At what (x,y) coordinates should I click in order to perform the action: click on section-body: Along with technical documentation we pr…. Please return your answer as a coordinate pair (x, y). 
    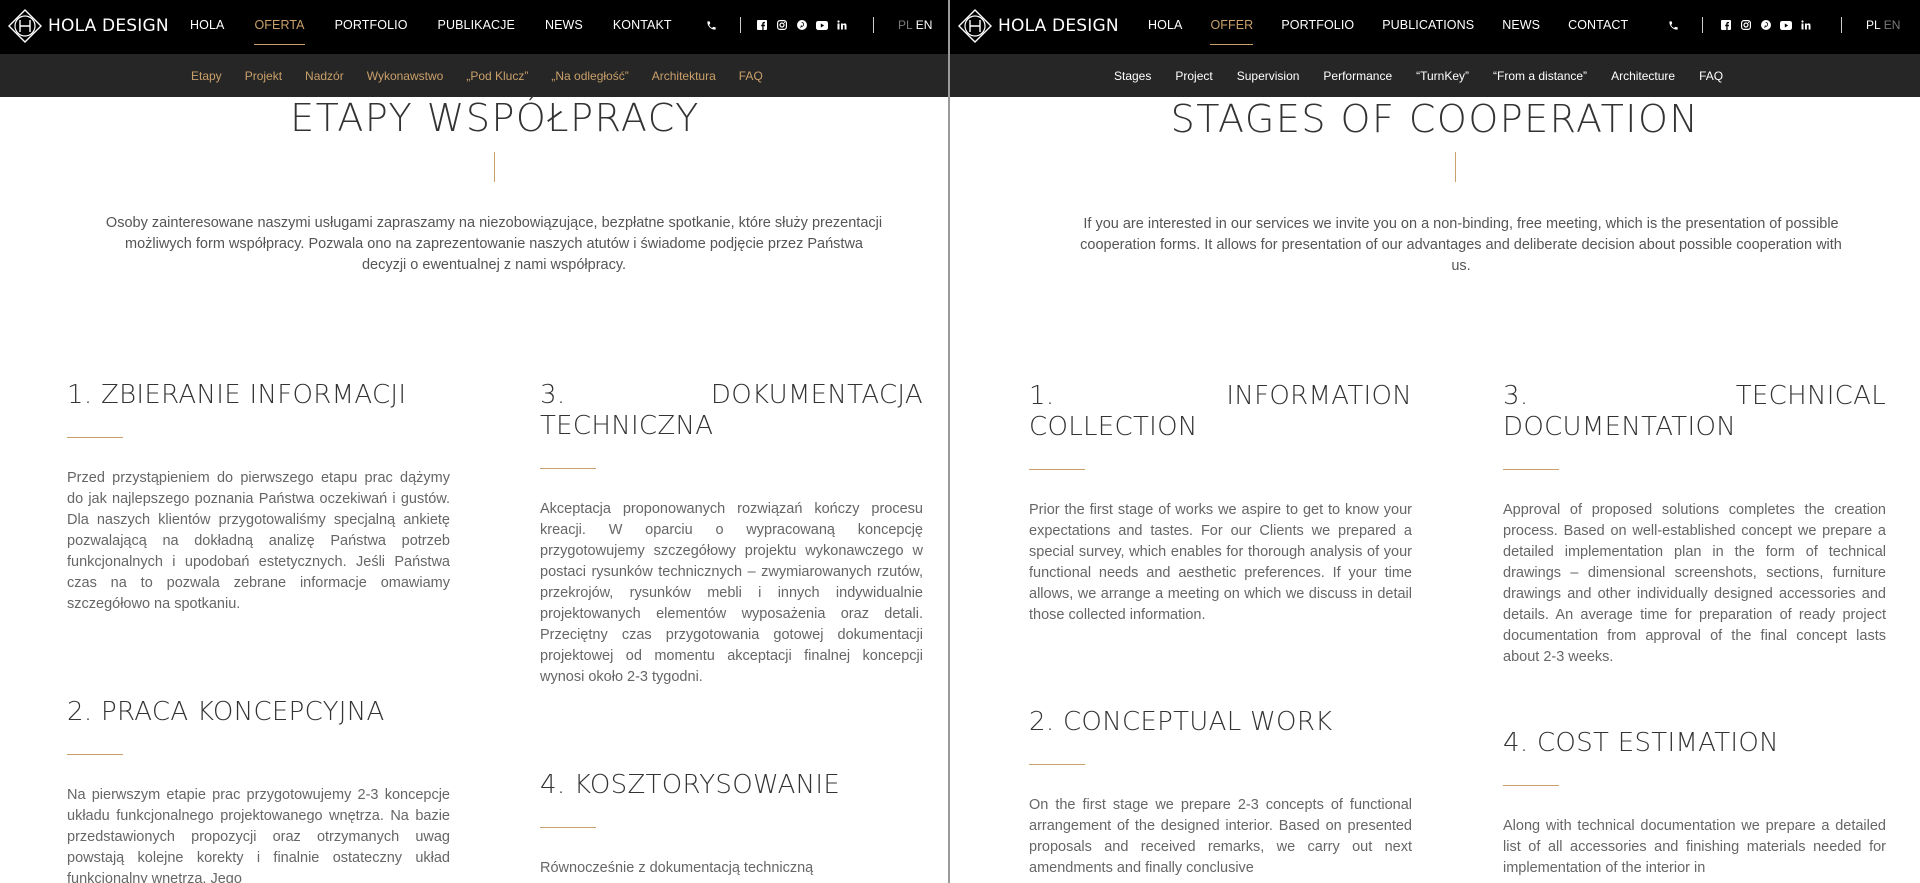
    Looking at the image, I should click on (1694, 847).